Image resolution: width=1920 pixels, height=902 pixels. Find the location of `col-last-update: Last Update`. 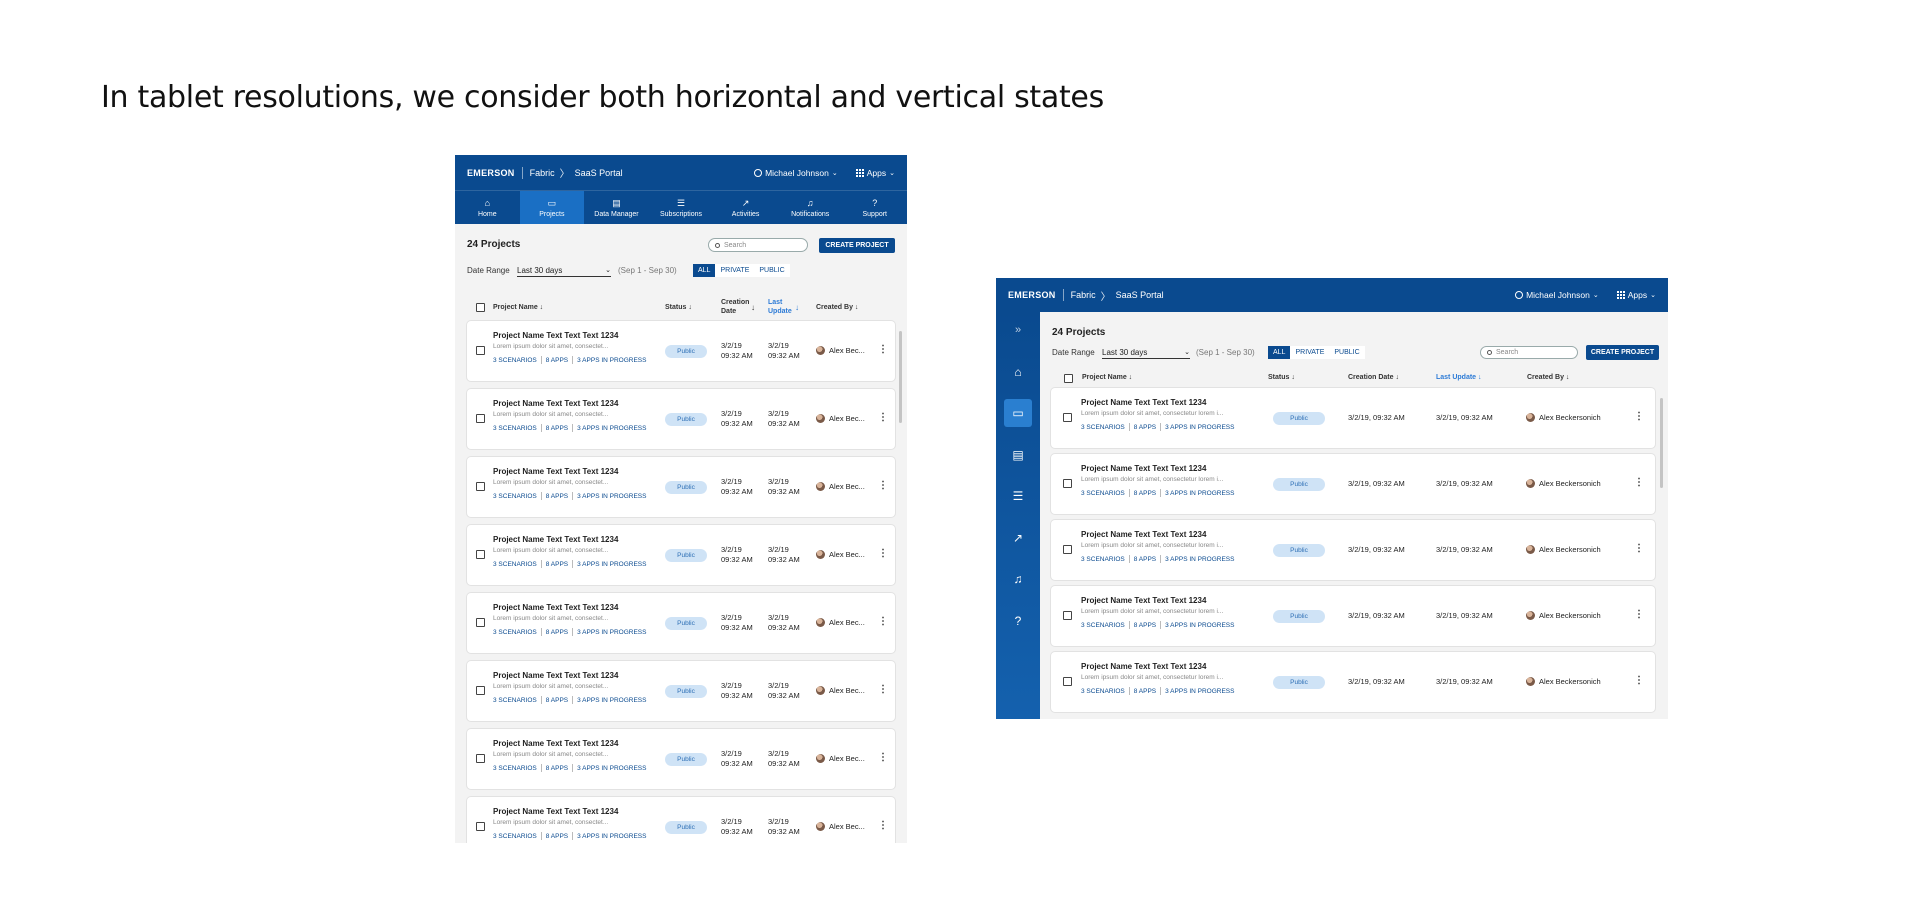

col-last-update: Last Update is located at coordinates (780, 307).